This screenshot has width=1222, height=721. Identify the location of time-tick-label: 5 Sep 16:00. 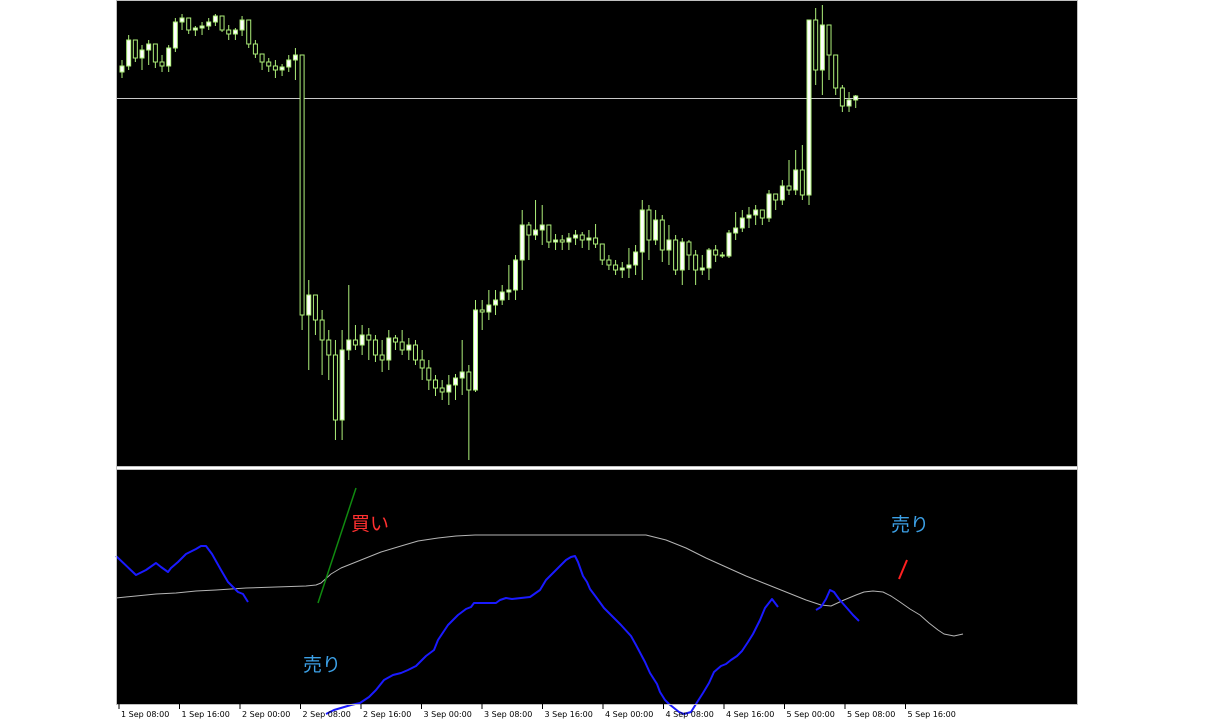
(932, 714).